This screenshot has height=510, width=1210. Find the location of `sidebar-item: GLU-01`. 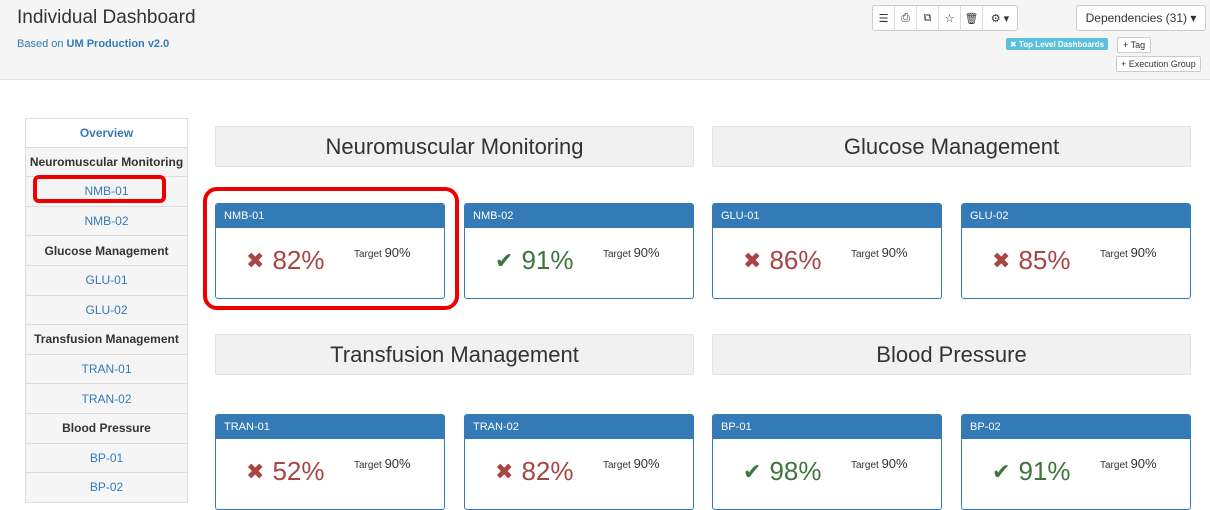

sidebar-item: GLU-01 is located at coordinates (106, 280).